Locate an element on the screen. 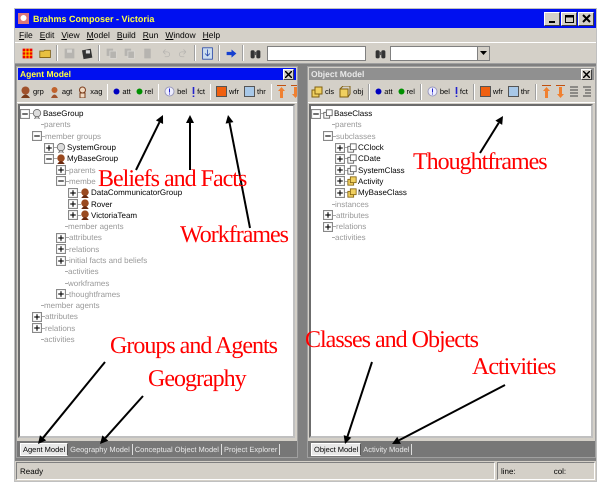 This screenshot has width=601, height=485. tree-item: DataCommunicatorGroup is located at coordinates (136, 193).